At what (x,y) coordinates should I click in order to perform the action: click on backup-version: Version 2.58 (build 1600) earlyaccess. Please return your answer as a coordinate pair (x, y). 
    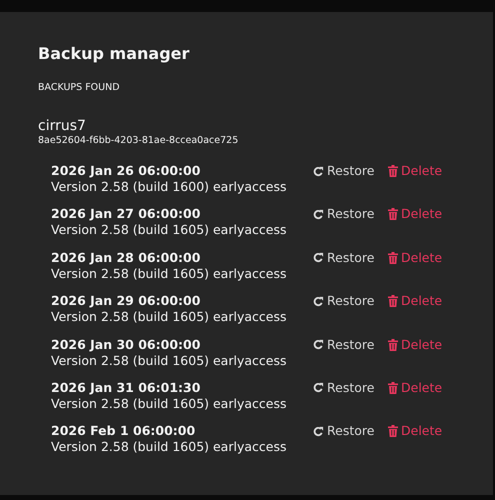
    Looking at the image, I should click on (169, 187).